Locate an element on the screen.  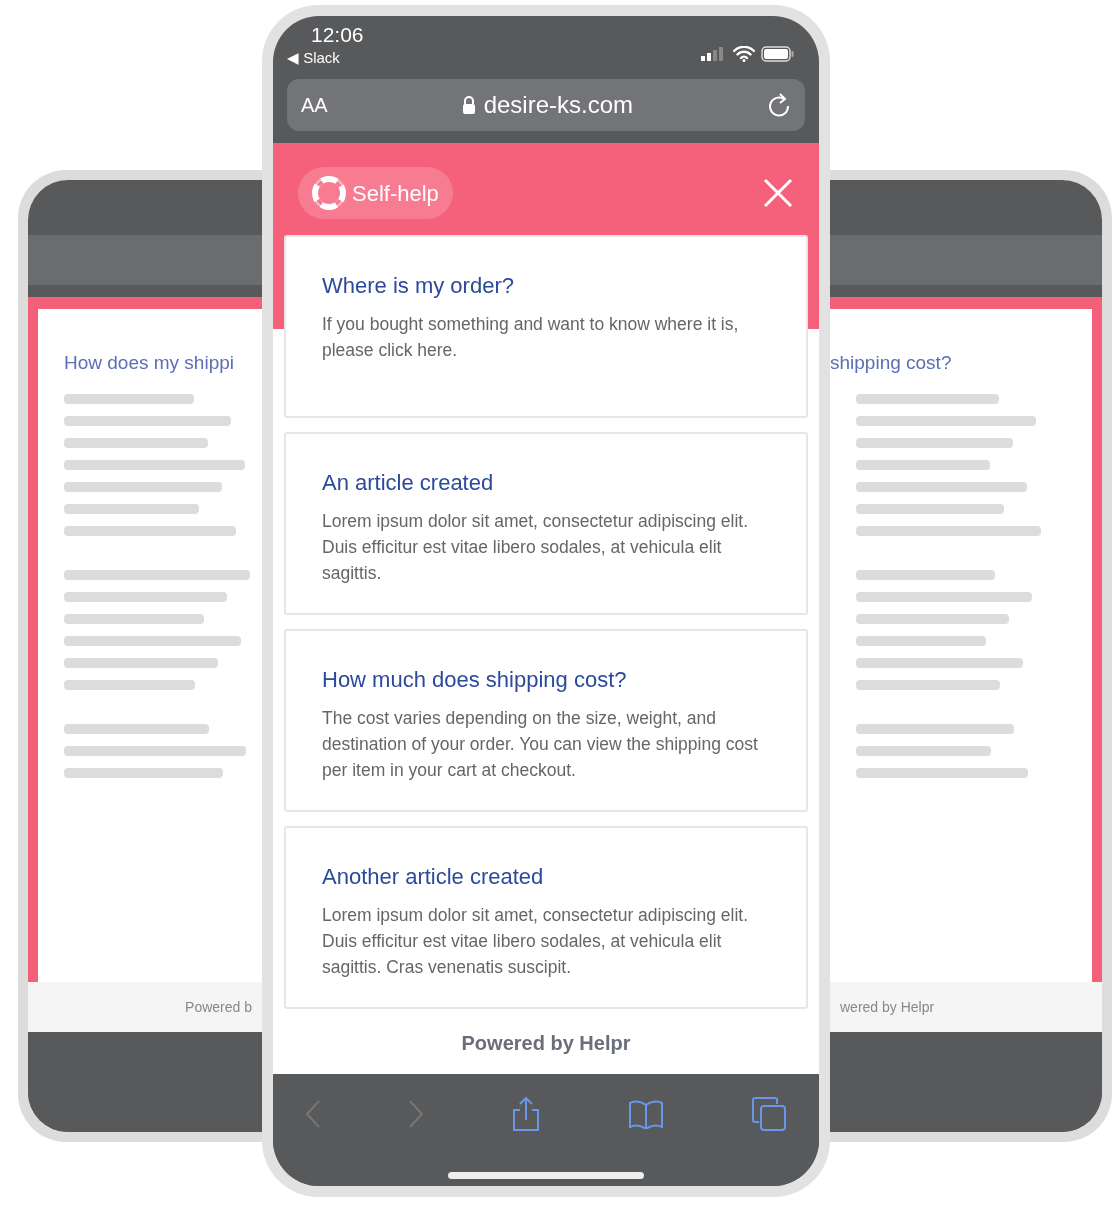
article-card: Where is my order? If you bought something and want to know where it is, please click here. is located at coordinates (546, 326).